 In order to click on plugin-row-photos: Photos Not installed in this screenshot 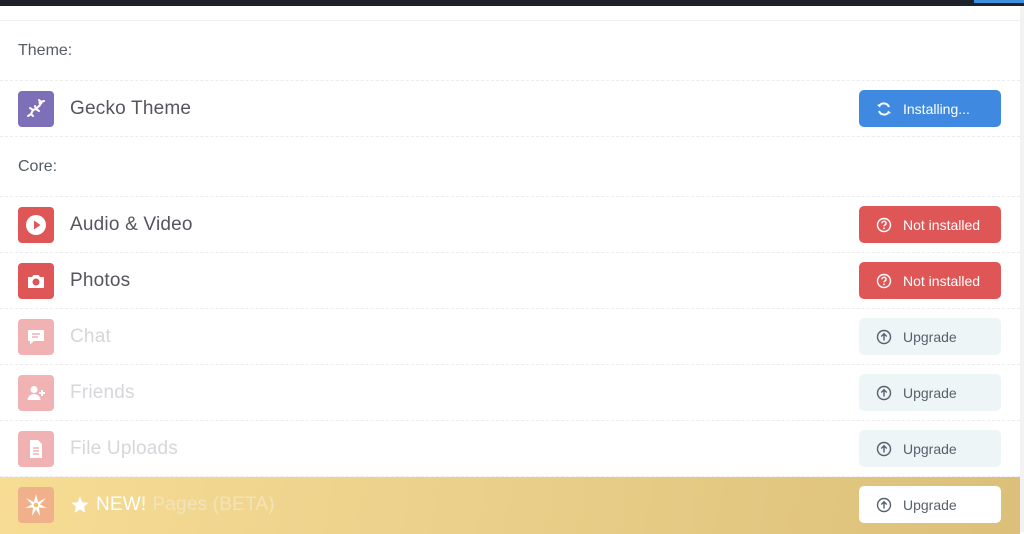, I will do `click(510, 281)`.